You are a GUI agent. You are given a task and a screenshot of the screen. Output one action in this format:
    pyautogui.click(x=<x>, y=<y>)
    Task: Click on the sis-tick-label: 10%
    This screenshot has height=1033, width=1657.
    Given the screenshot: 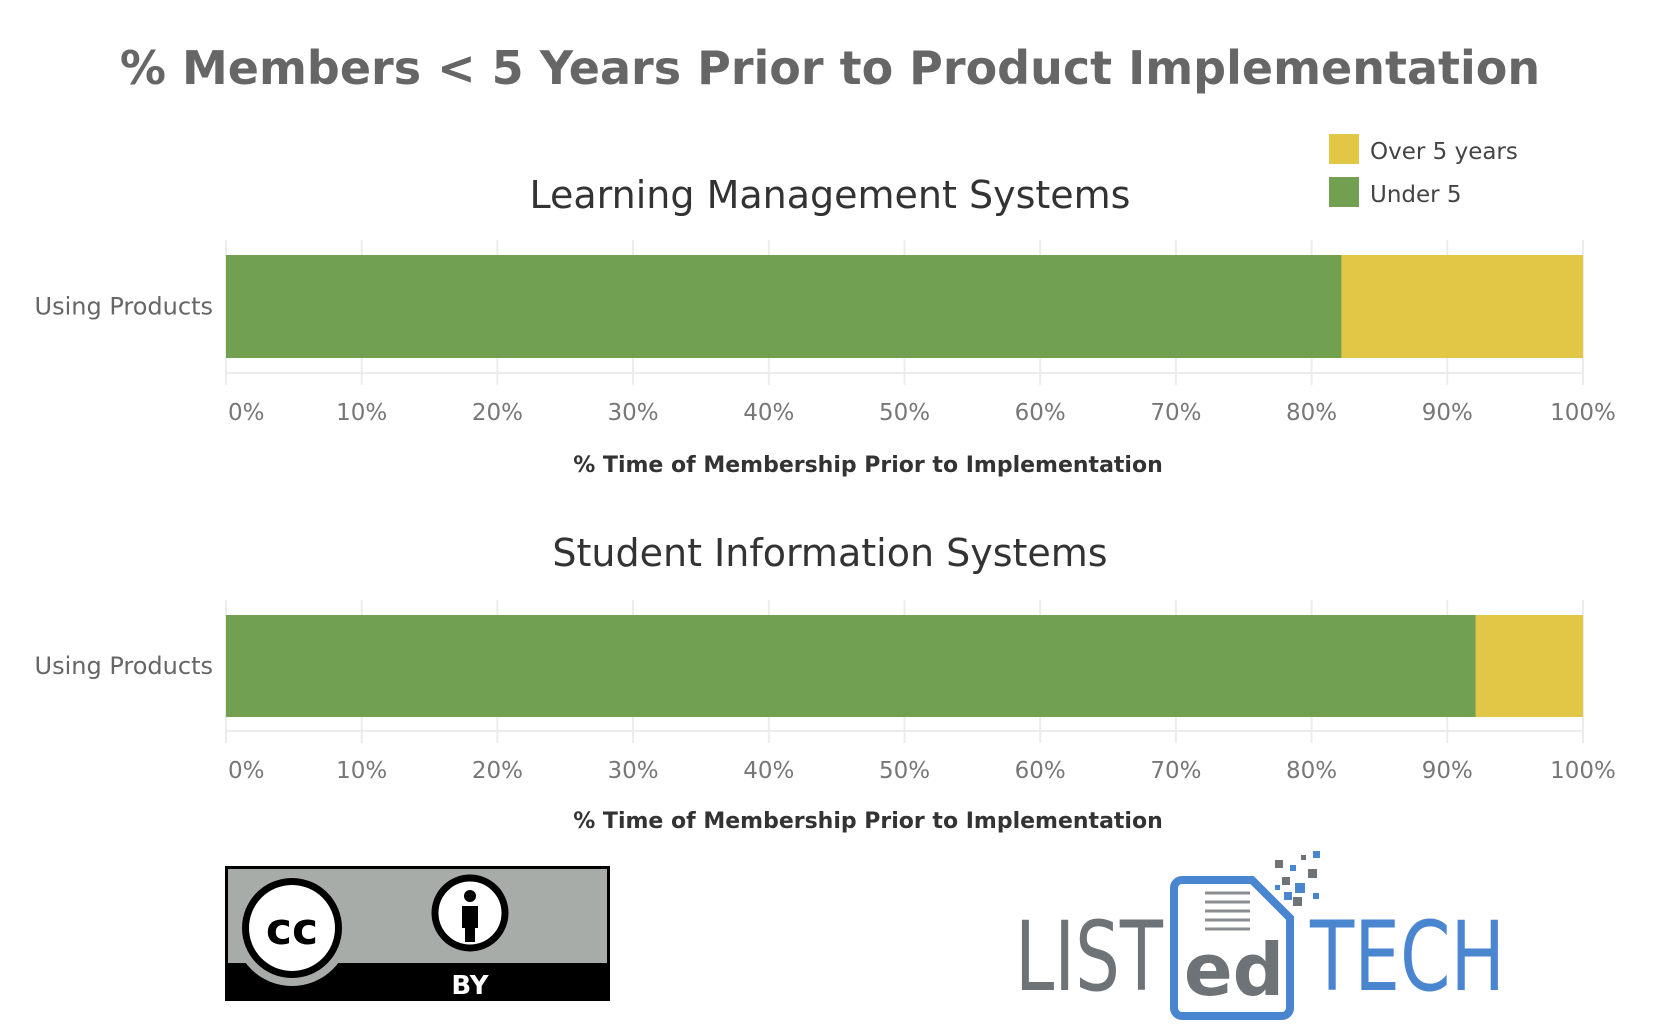 What is the action you would take?
    pyautogui.click(x=361, y=771)
    